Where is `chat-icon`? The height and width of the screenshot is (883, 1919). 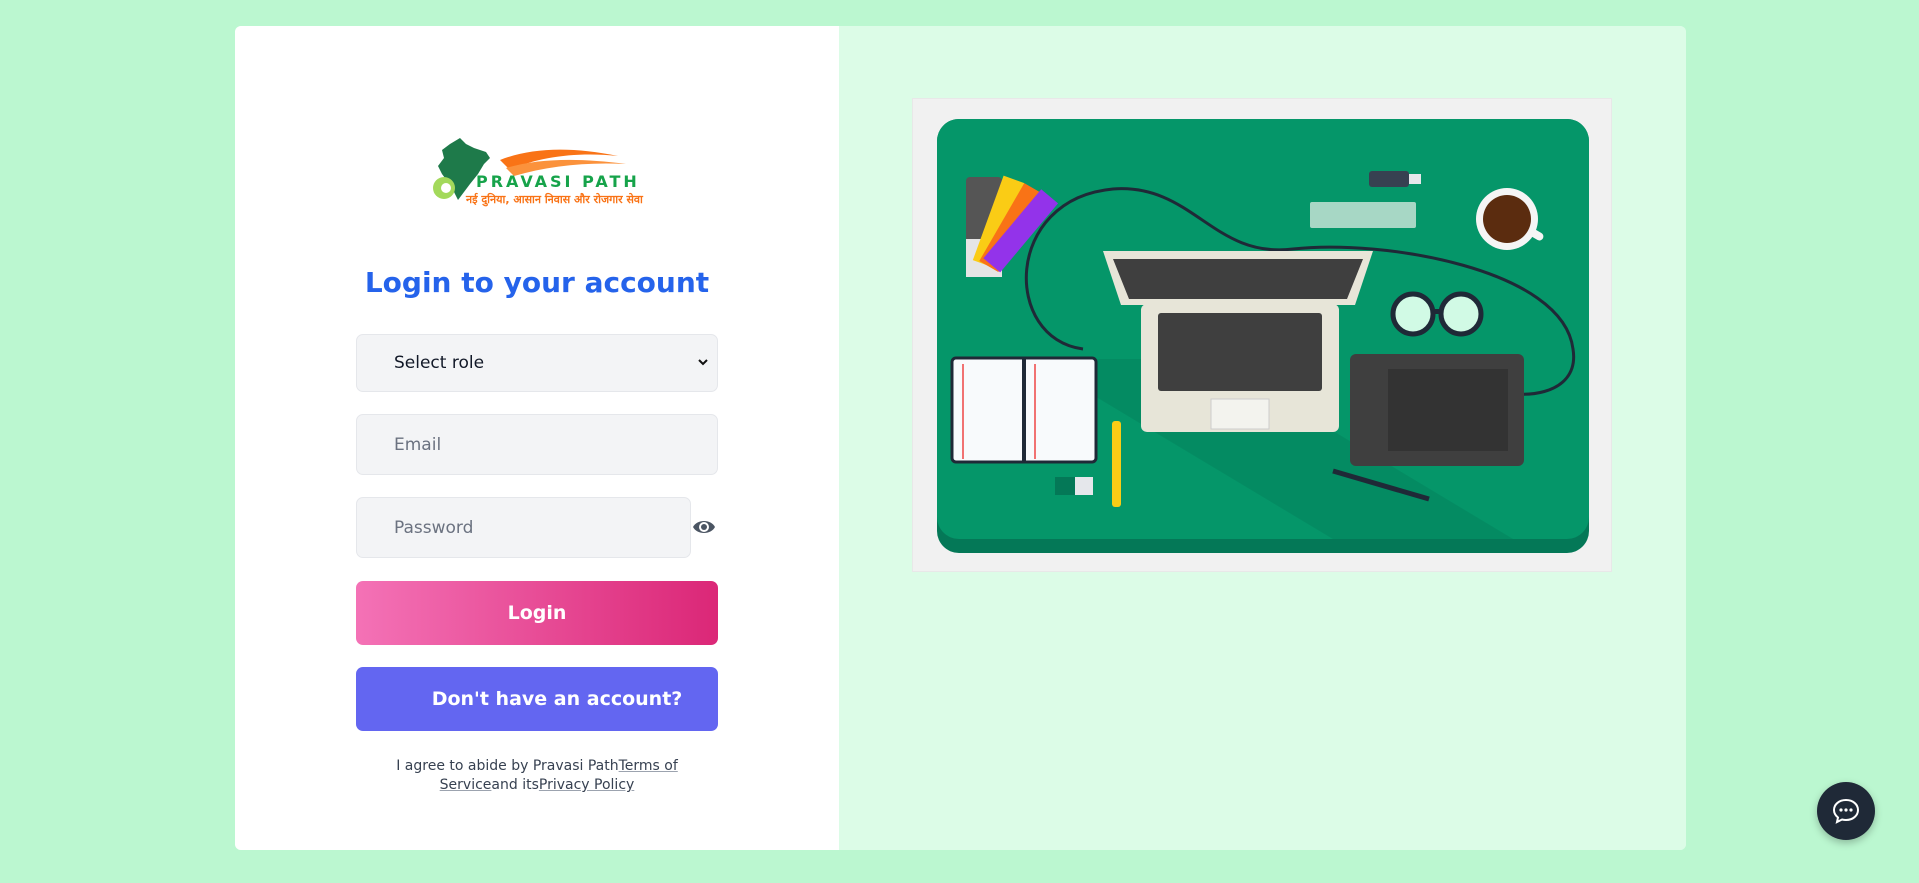
chat-icon is located at coordinates (1846, 811).